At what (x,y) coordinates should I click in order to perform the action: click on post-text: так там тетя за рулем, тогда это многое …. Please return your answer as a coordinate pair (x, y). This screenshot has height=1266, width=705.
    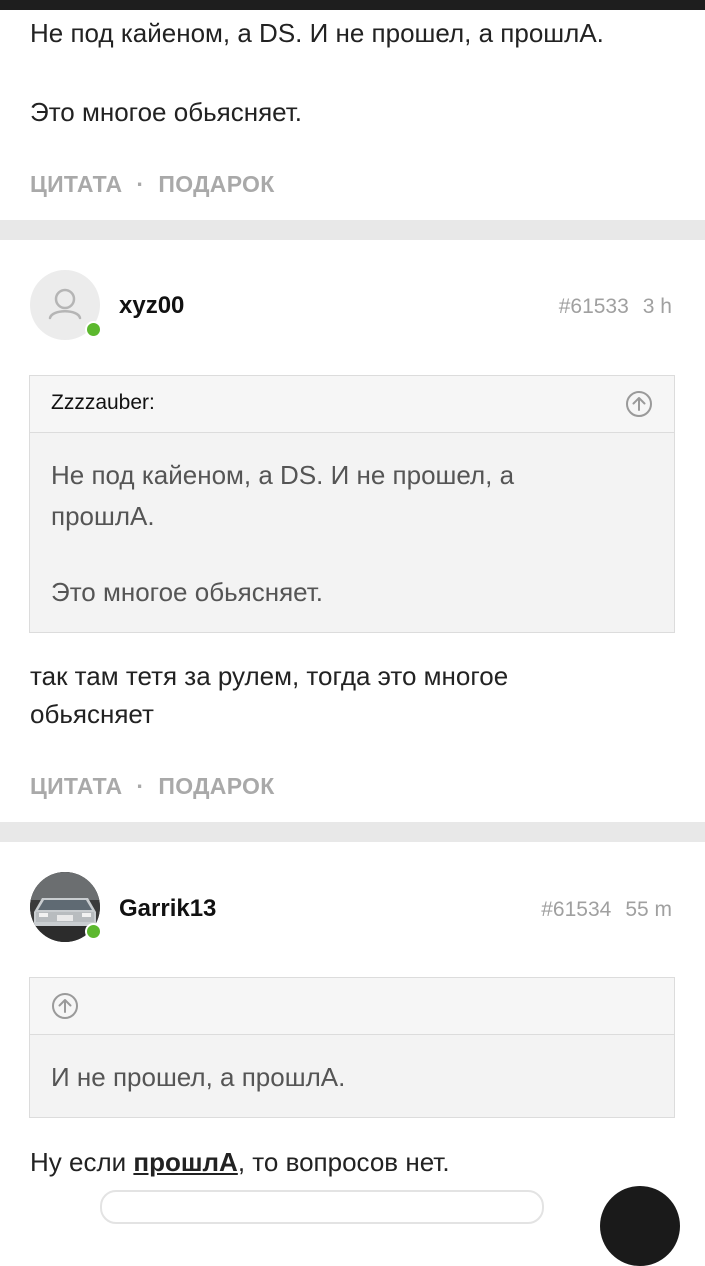
    Looking at the image, I should click on (269, 695).